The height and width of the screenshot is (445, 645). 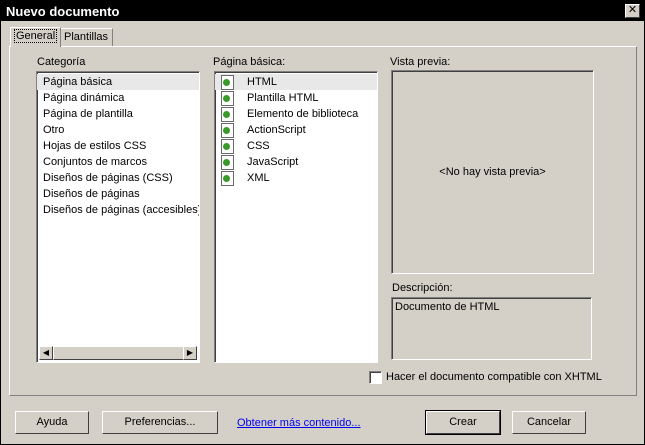 I want to click on list-item: JavaScript, so click(x=296, y=162).